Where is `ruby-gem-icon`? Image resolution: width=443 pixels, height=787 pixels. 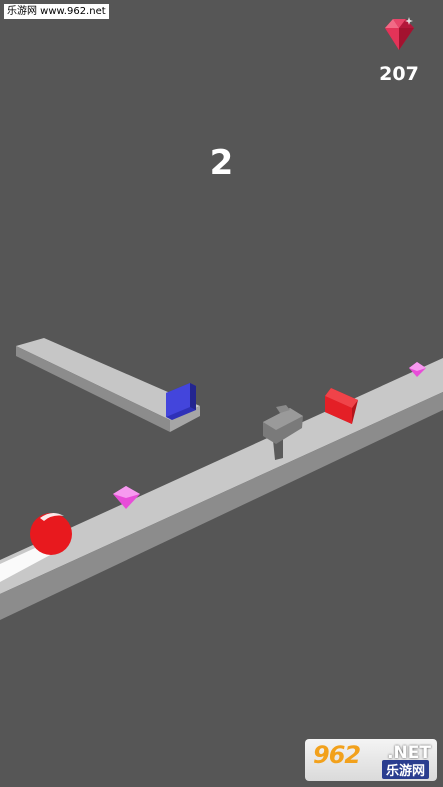
ruby-gem-icon is located at coordinates (399, 33).